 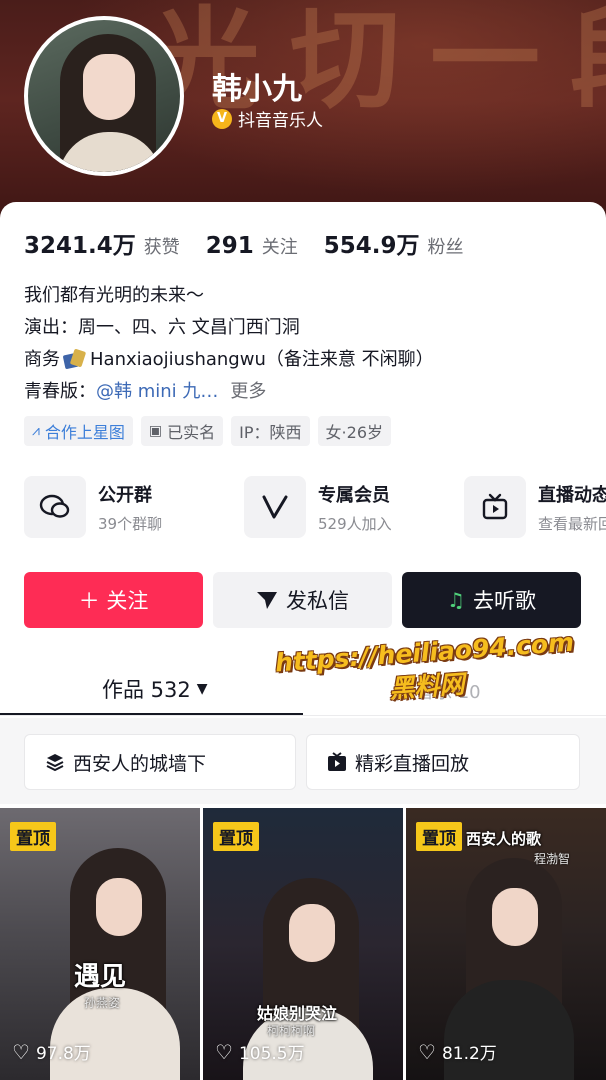 What do you see at coordinates (275, 507) in the screenshot?
I see `v-member-icon` at bounding box center [275, 507].